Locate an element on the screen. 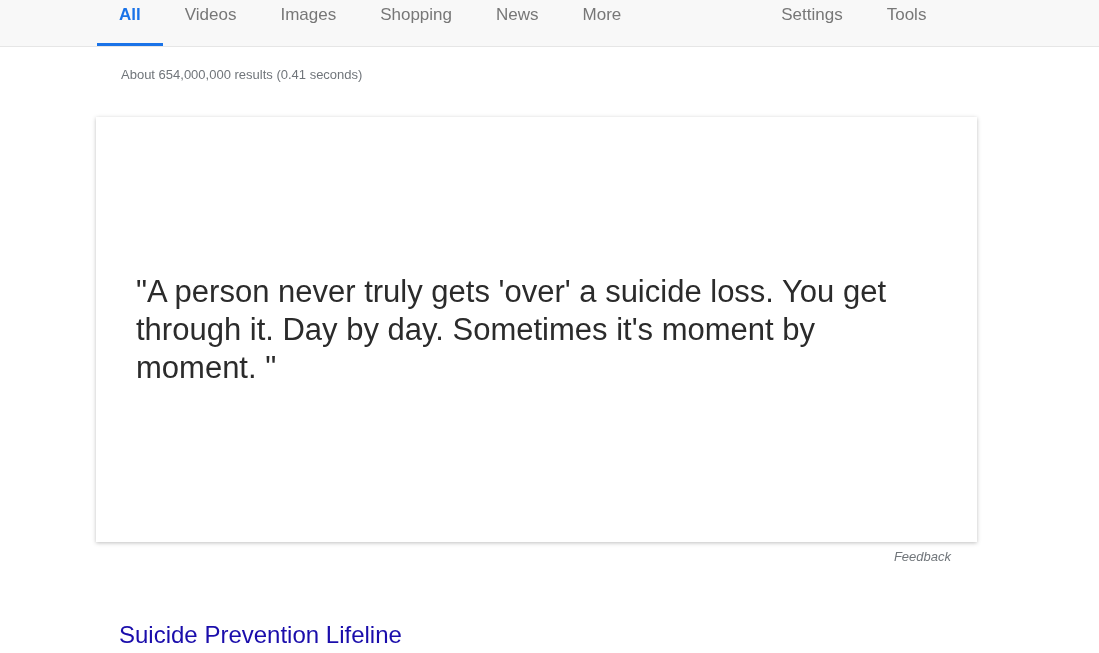  feedback-link: Feedback is located at coordinates (922, 557).